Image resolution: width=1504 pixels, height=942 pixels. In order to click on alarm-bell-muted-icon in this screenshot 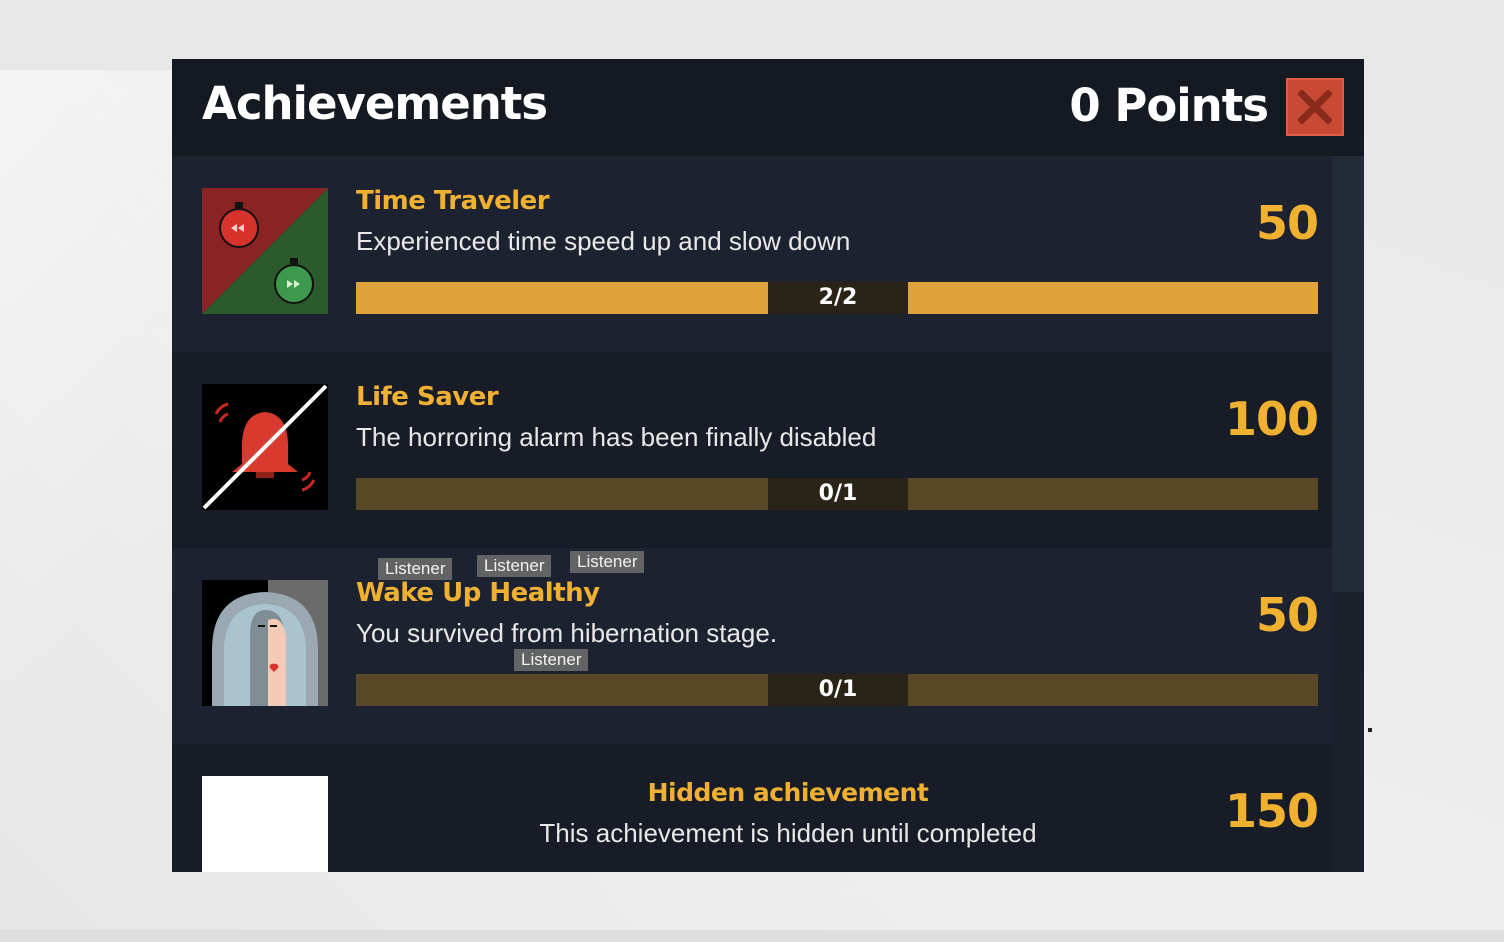, I will do `click(265, 447)`.